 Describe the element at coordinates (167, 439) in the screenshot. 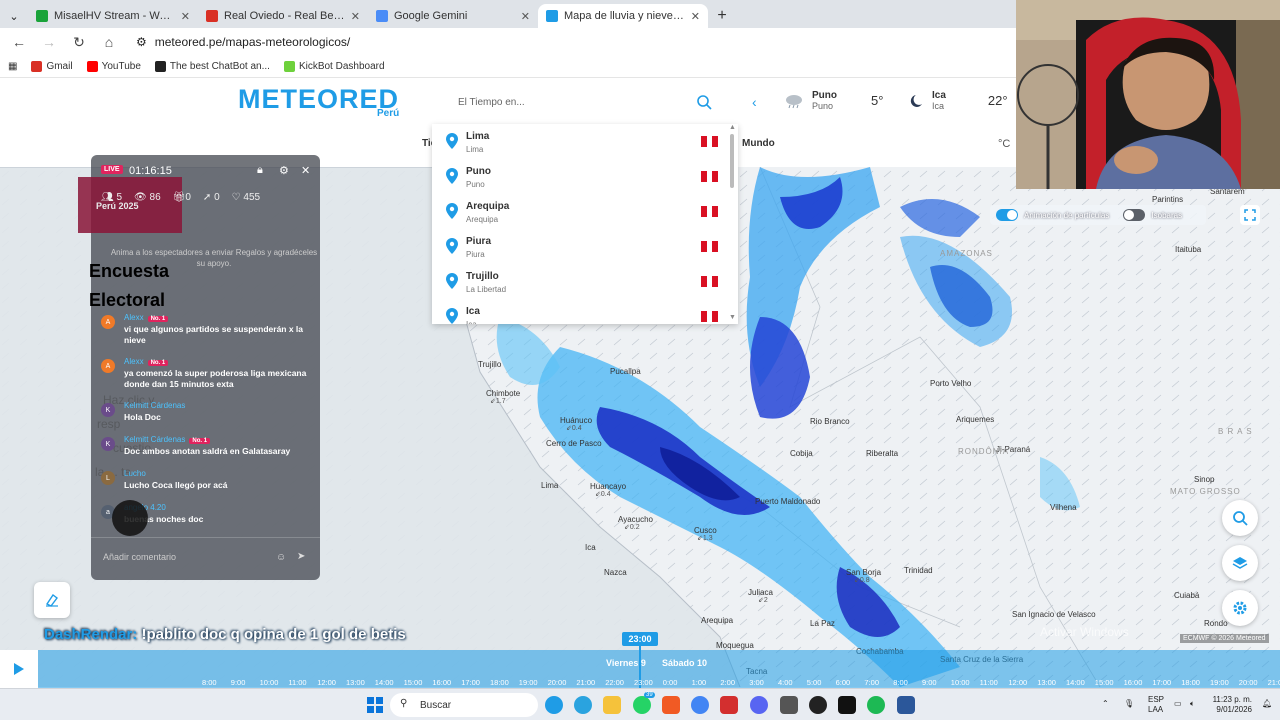

I see `chat-username: Kelmitt Cárdenas No. 1` at that location.